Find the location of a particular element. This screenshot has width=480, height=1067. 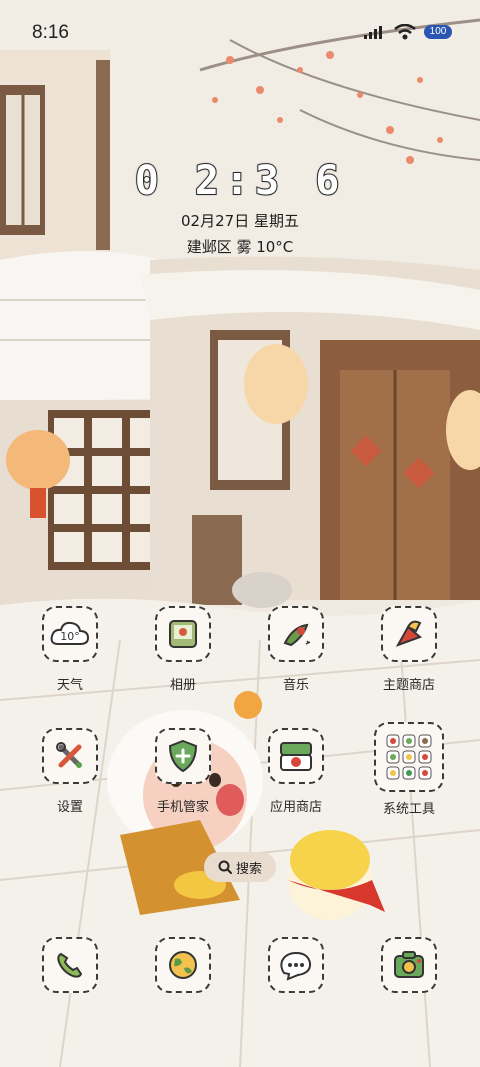

cloud-icon: 10° is located at coordinates (70, 633).